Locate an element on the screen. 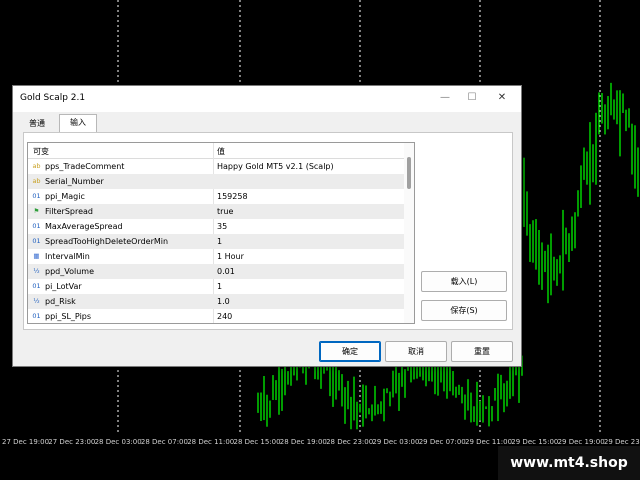 The width and height of the screenshot is (640, 480). grid-row: 01 pi_LotVar 1 is located at coordinates (216, 286).